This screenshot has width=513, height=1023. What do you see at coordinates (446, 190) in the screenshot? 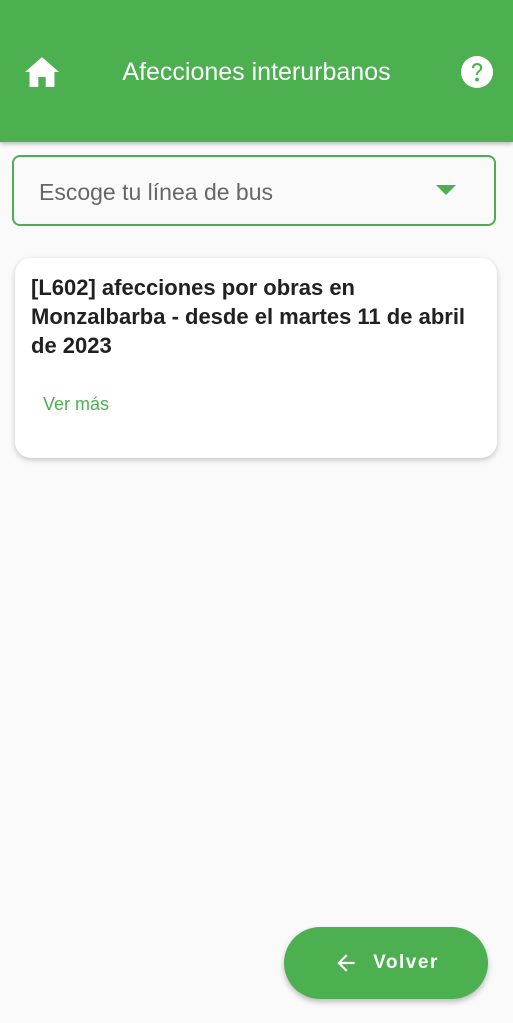
I see `dropdown-caret-icon` at bounding box center [446, 190].